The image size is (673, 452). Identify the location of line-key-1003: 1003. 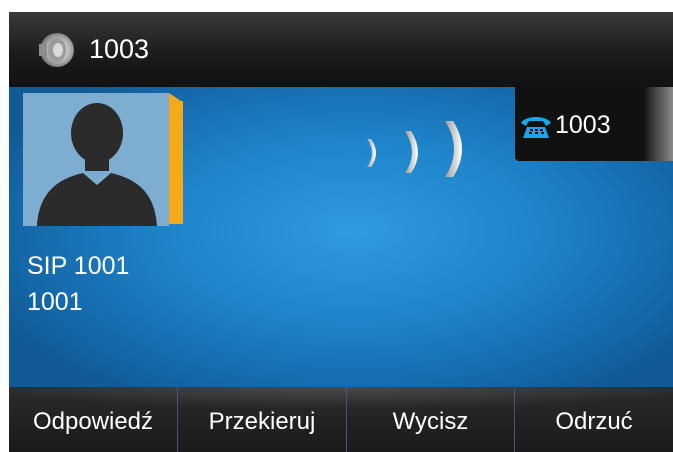
(594, 124).